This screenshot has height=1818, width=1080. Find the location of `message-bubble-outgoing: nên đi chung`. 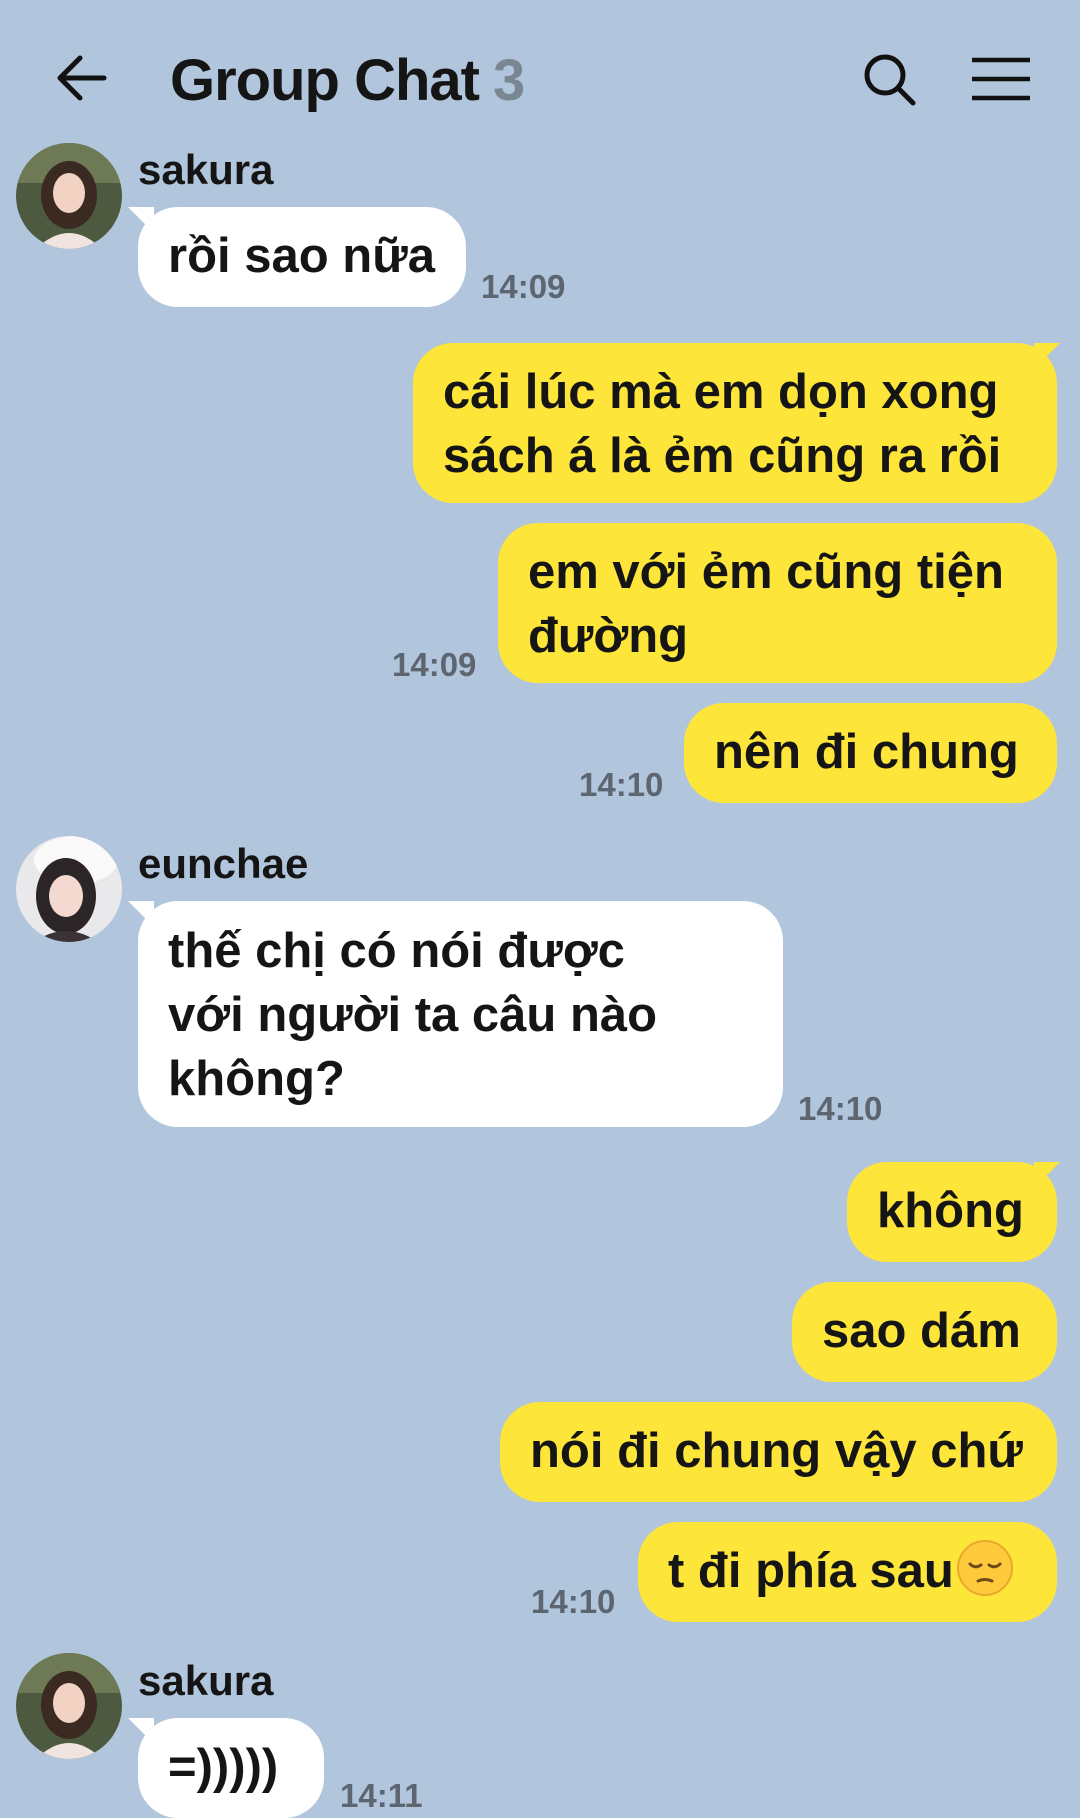

message-bubble-outgoing: nên đi chung is located at coordinates (870, 753).